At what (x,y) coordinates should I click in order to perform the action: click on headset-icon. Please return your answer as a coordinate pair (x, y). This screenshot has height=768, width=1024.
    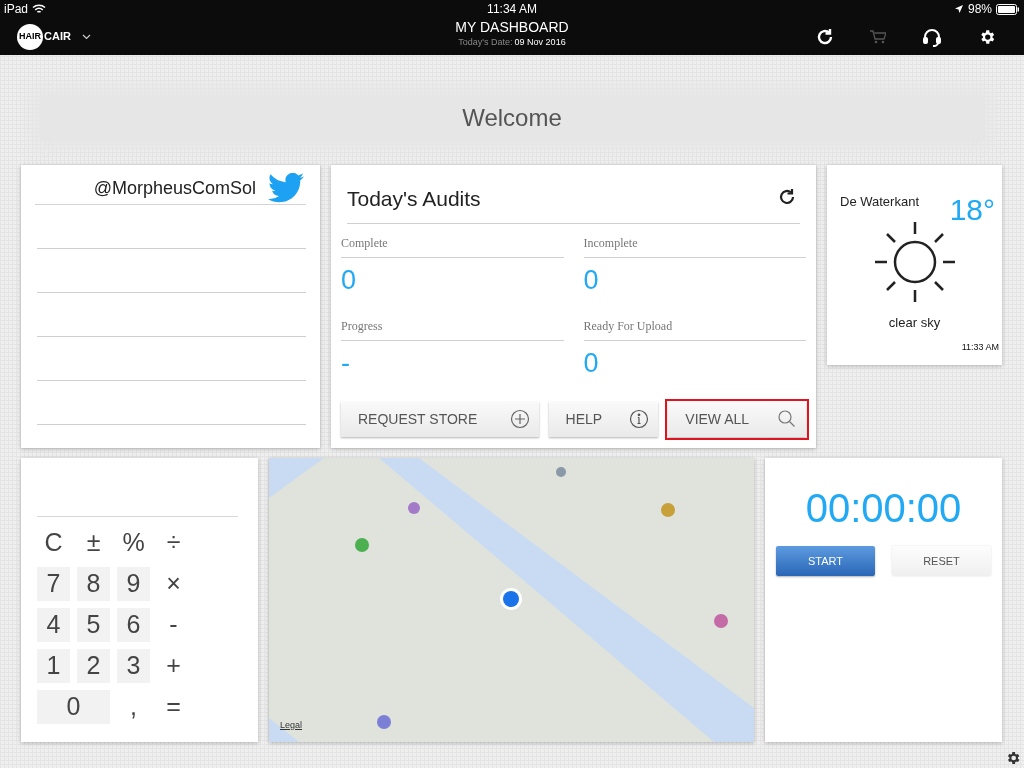
    Looking at the image, I should click on (932, 36).